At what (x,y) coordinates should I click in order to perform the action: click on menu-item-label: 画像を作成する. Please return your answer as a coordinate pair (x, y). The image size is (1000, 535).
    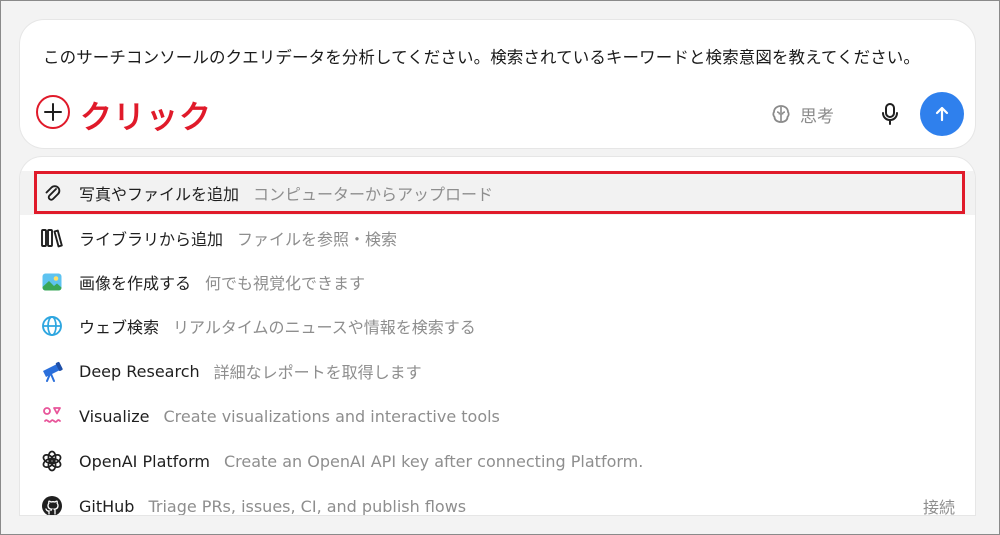
    Looking at the image, I should click on (135, 283).